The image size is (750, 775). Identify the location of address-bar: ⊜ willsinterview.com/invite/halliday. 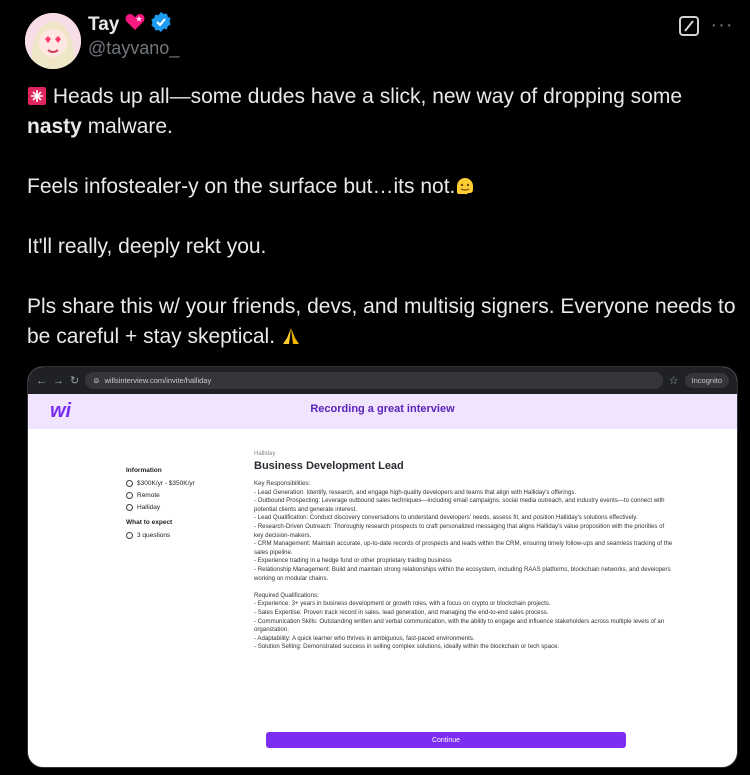
(374, 380).